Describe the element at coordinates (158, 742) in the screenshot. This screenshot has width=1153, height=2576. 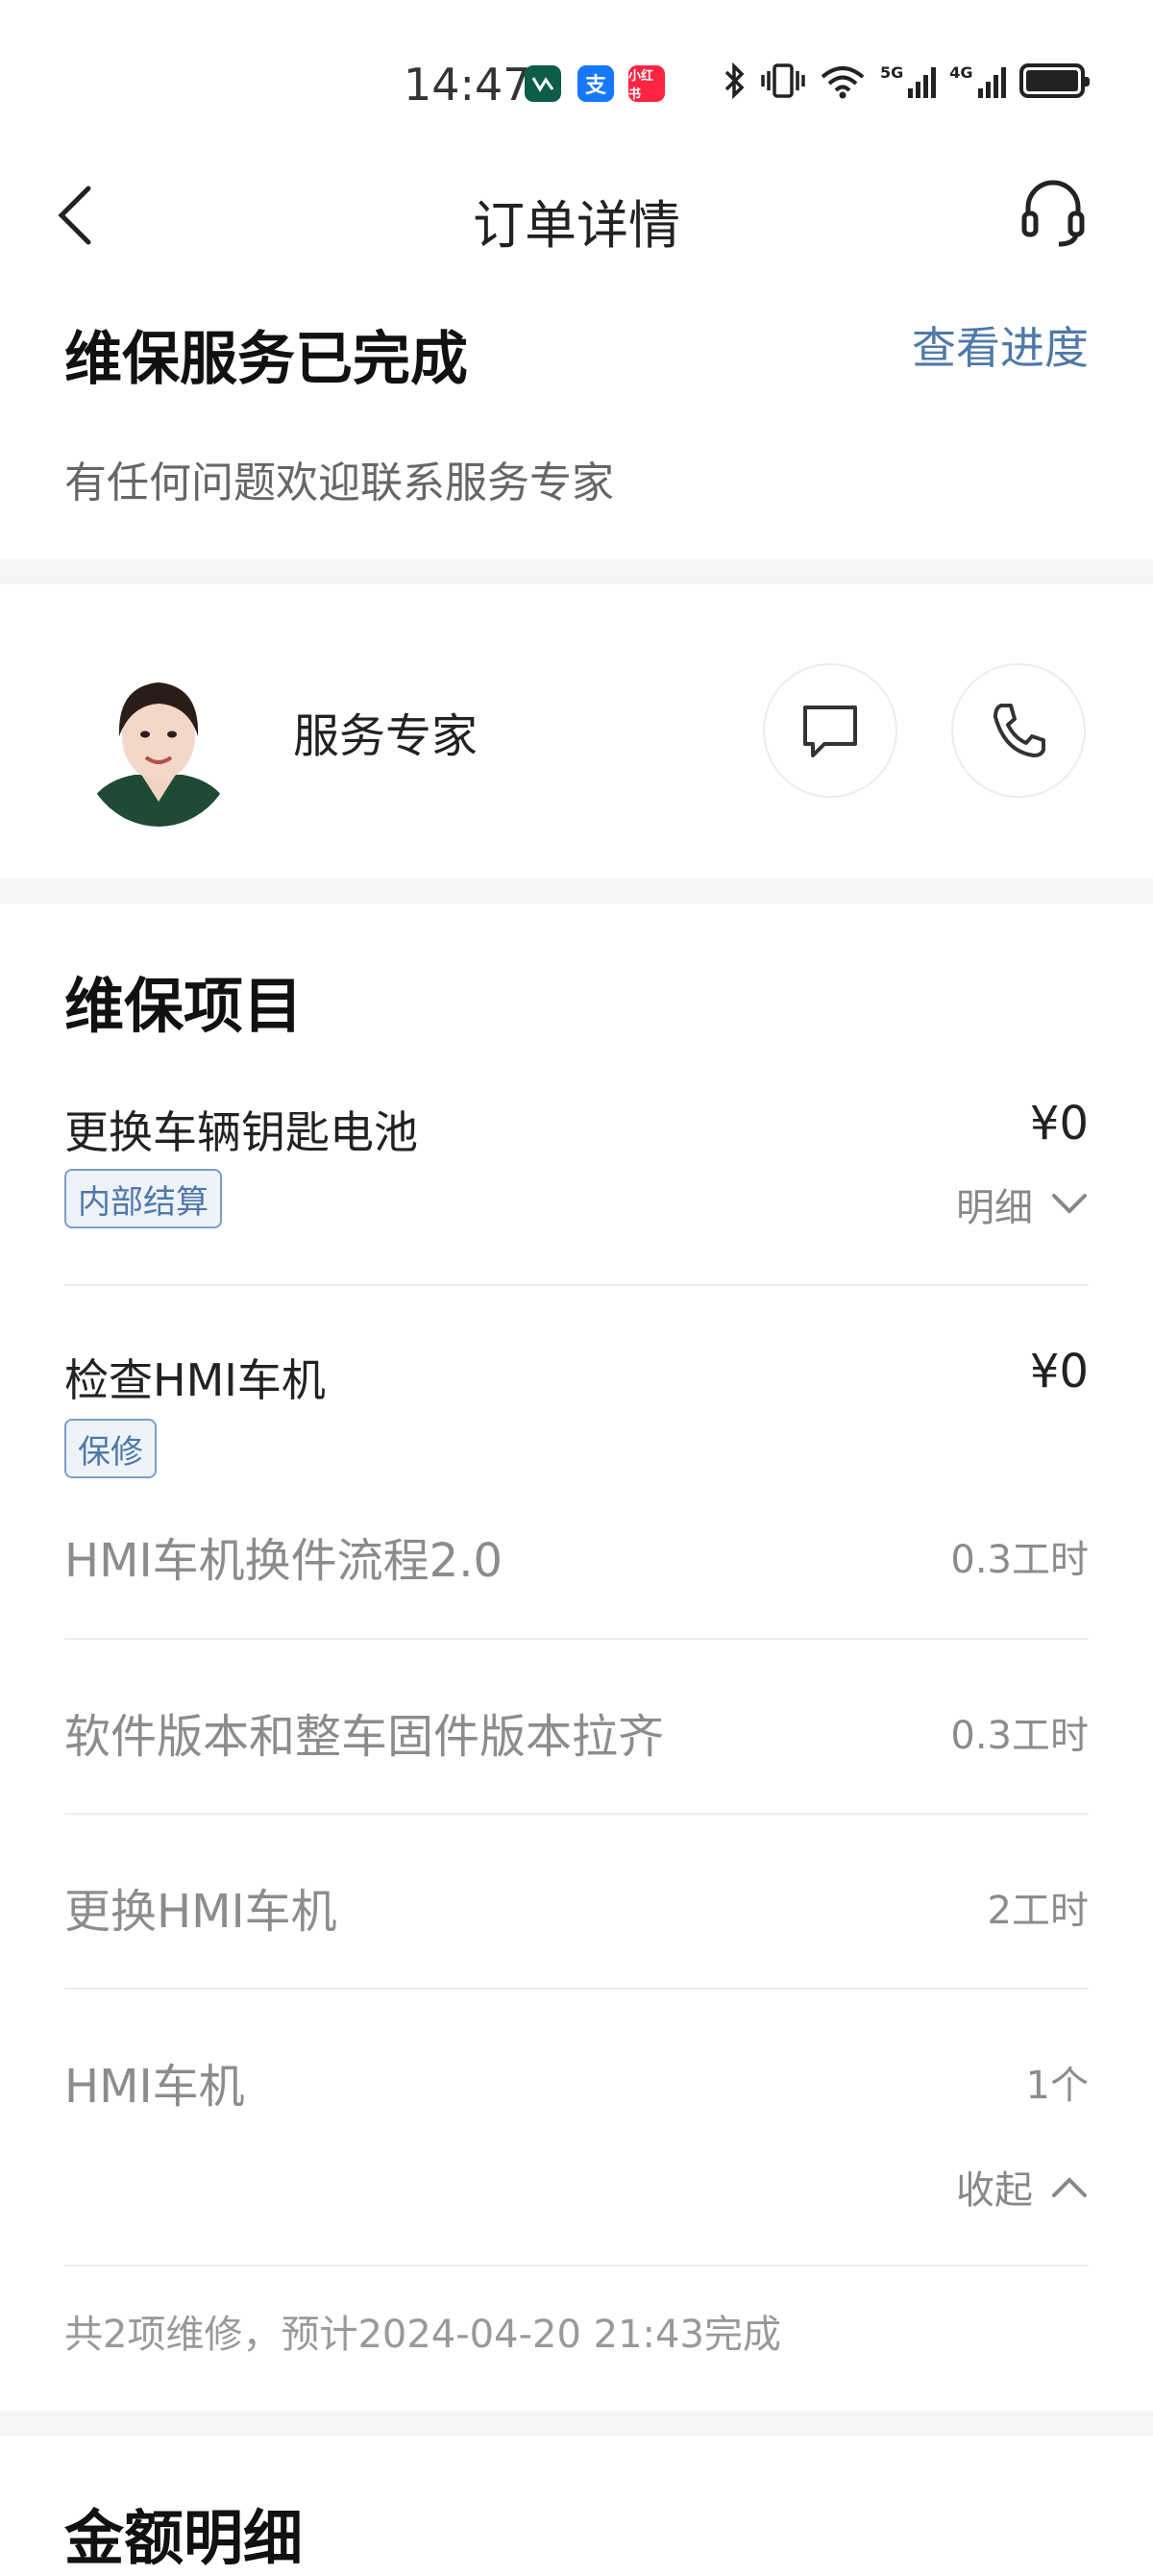
I see `avatar` at that location.